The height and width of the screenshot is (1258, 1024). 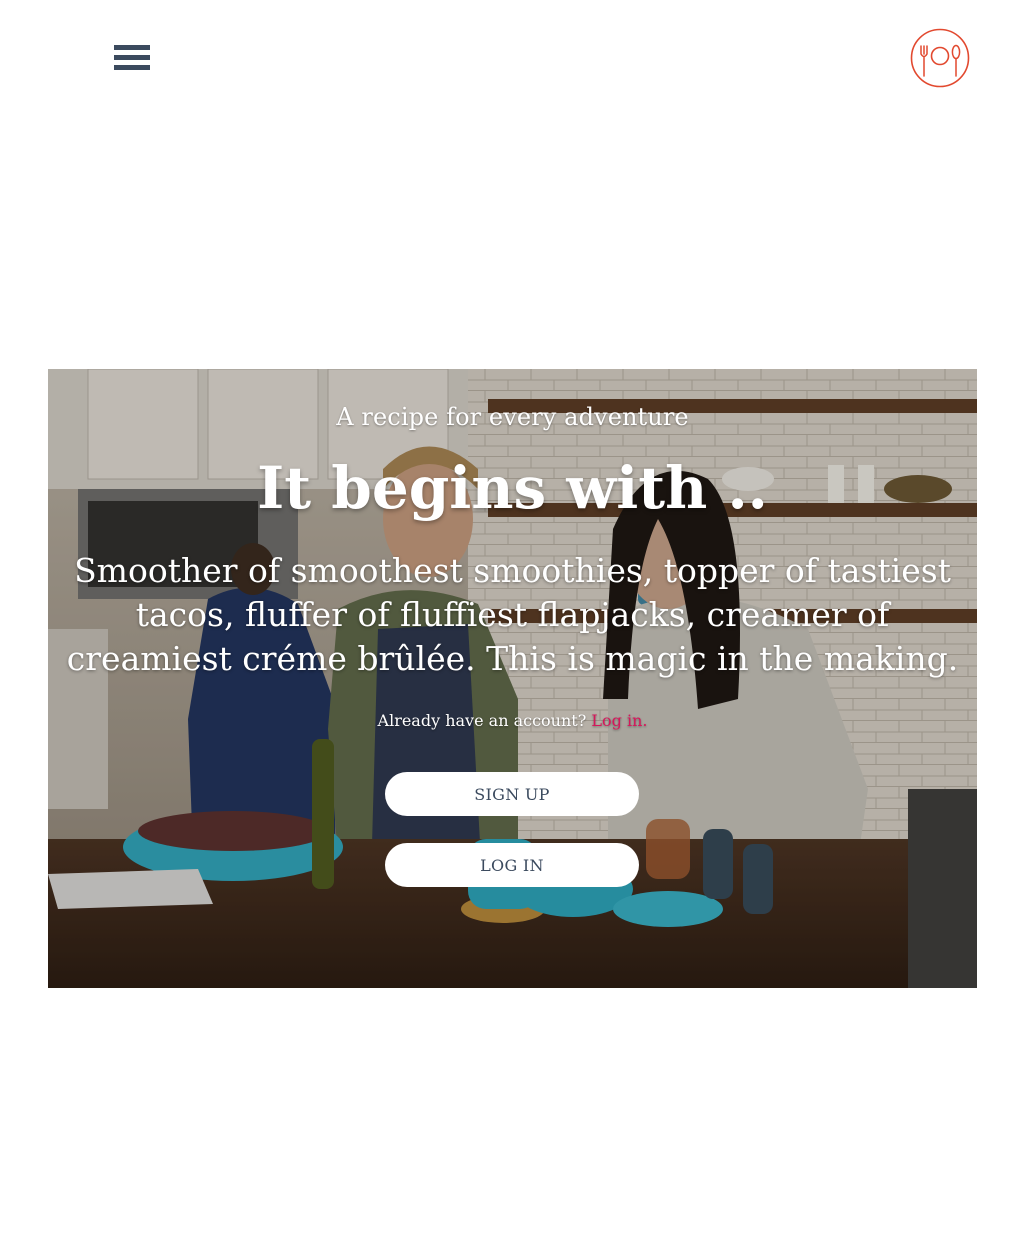 What do you see at coordinates (512, 794) in the screenshot?
I see `sign-up-button: SIGN UP` at bounding box center [512, 794].